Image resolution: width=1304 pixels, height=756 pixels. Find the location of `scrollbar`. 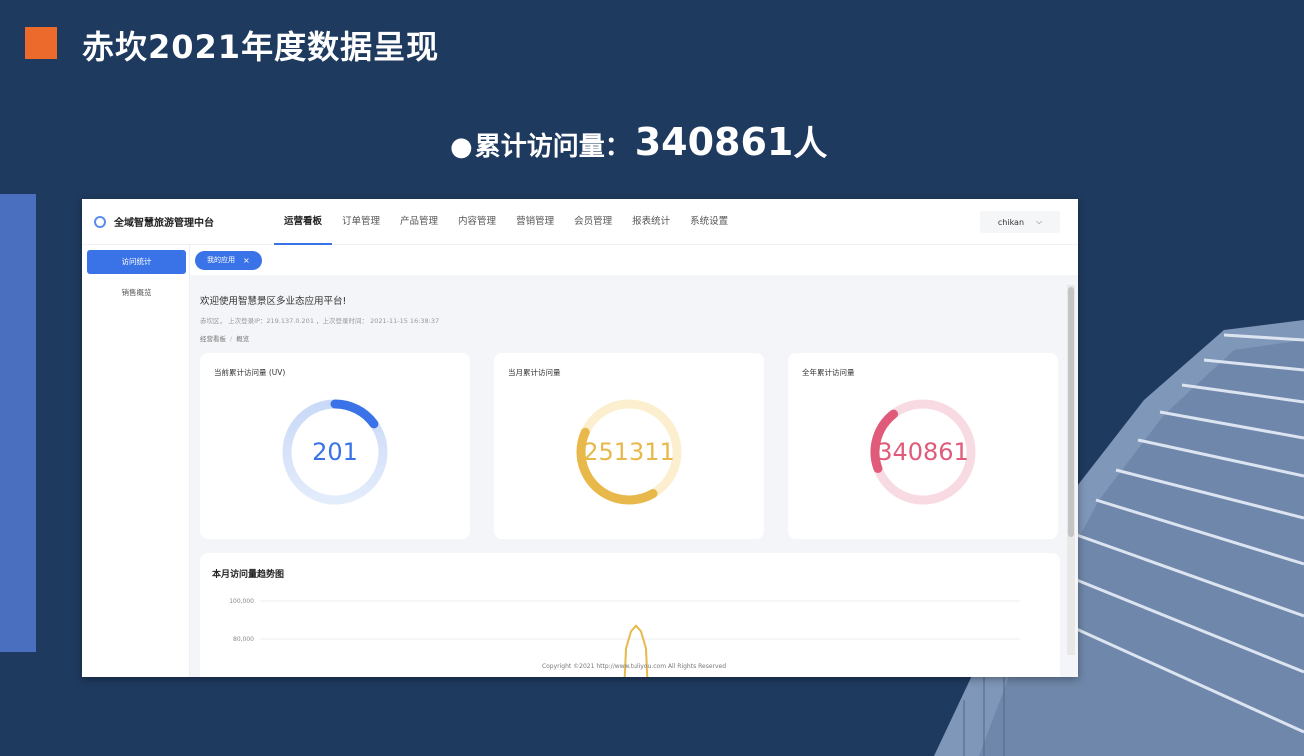

scrollbar is located at coordinates (1071, 470).